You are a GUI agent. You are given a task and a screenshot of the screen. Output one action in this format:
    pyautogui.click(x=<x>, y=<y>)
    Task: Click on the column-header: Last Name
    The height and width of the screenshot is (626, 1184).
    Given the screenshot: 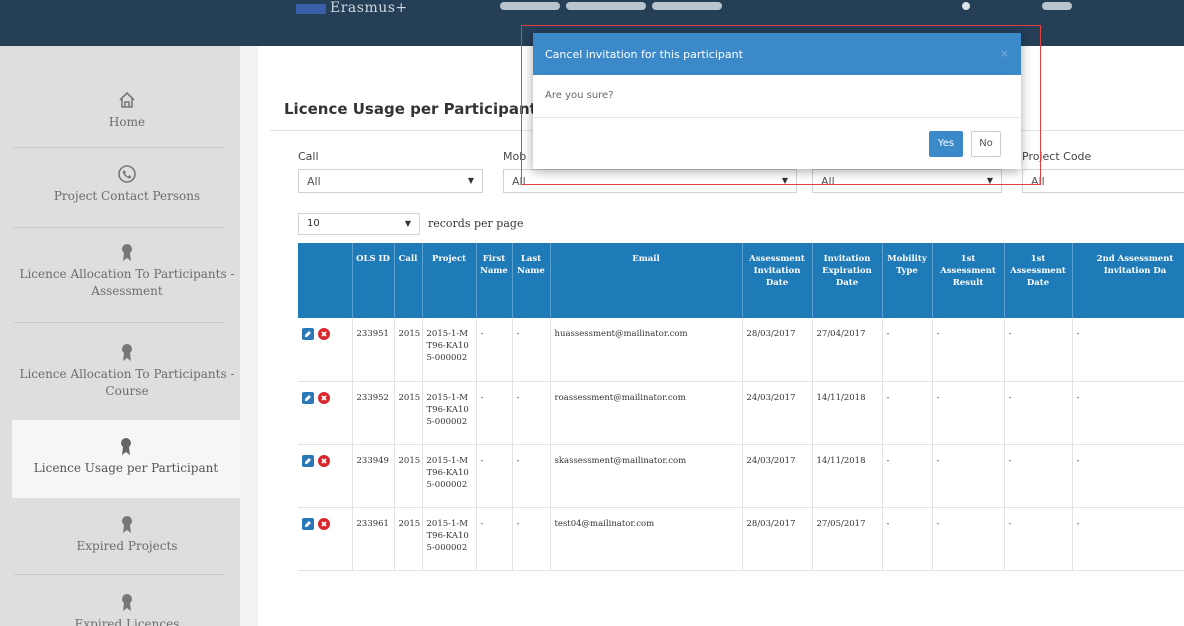 What is the action you would take?
    pyautogui.click(x=531, y=280)
    